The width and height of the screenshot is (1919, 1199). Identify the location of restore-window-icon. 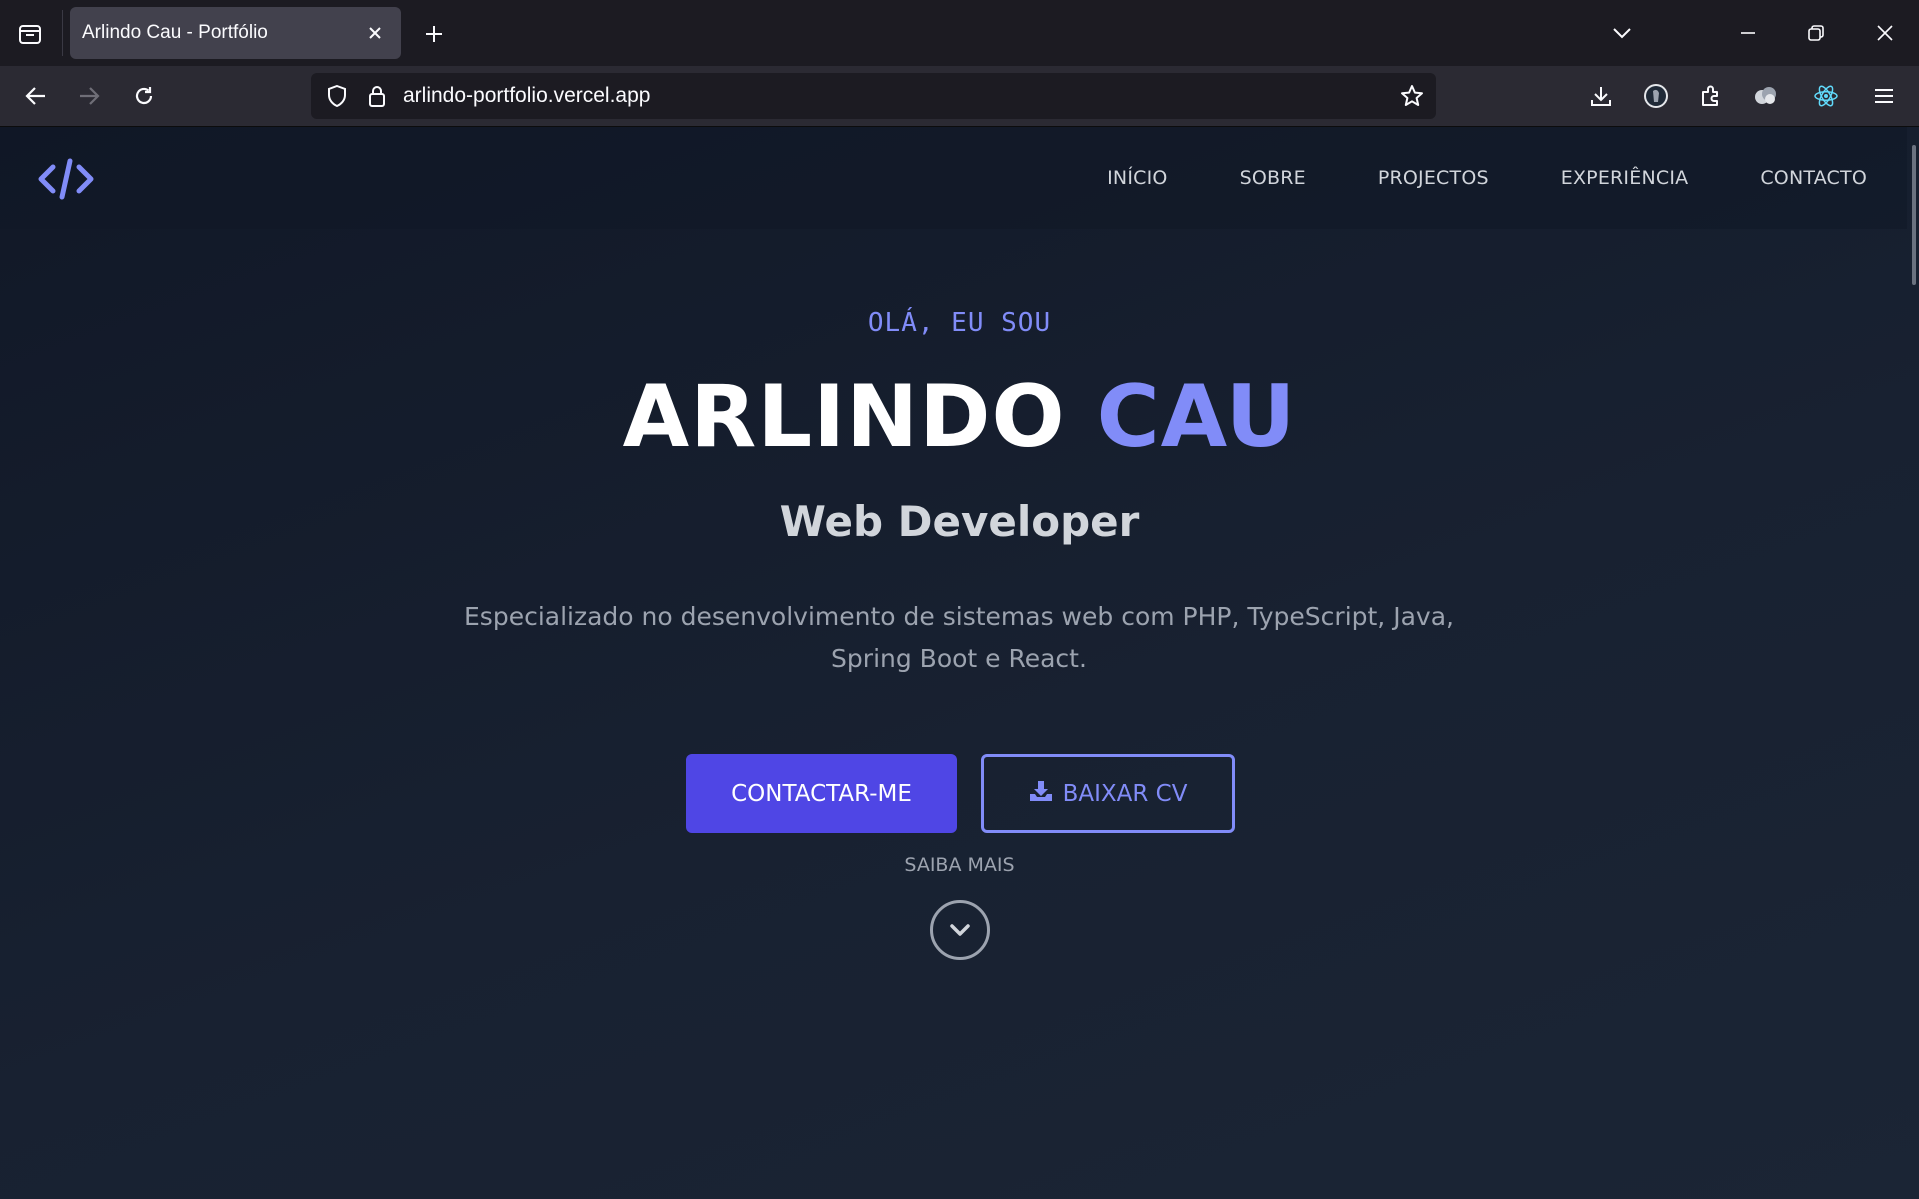
(1816, 33).